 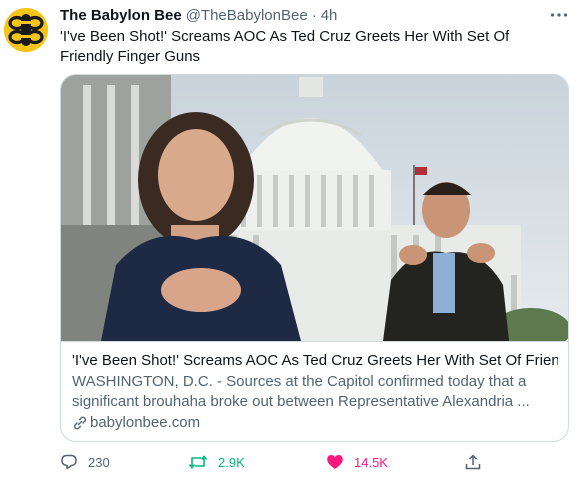 I want to click on card-domain-text: babylonbee.com, so click(x=145, y=422).